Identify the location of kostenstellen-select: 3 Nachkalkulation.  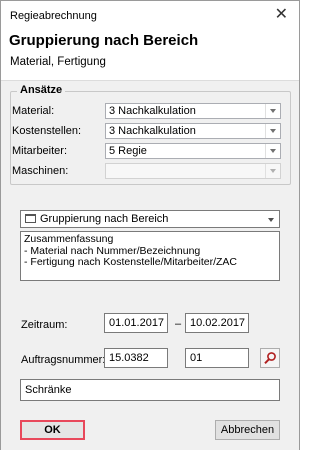
(193, 131).